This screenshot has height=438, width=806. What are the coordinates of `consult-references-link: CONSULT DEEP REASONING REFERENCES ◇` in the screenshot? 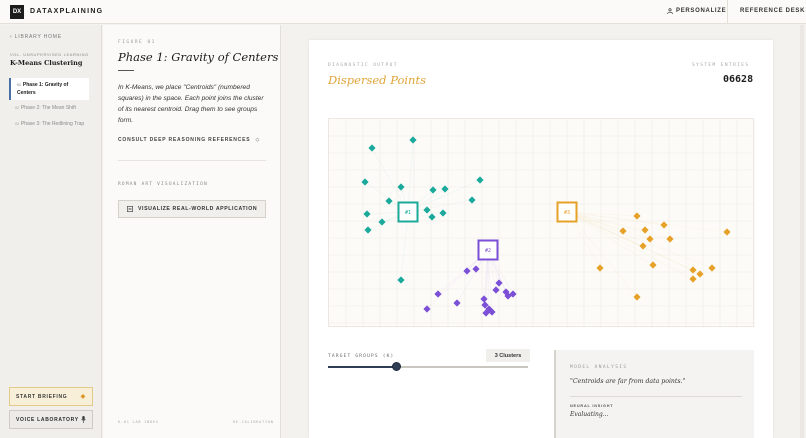 It's located at (189, 140).